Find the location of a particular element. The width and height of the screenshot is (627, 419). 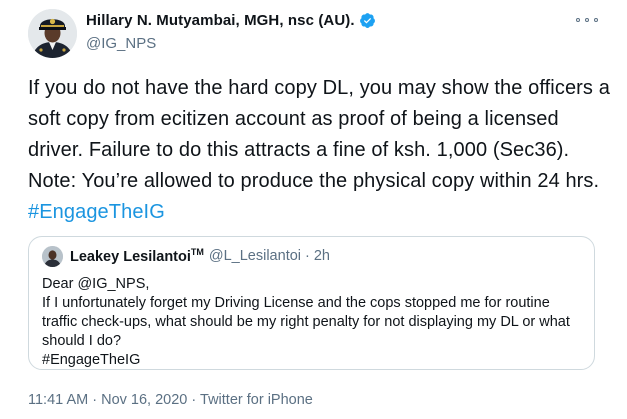

author-handle: @IG_NPS is located at coordinates (121, 43).